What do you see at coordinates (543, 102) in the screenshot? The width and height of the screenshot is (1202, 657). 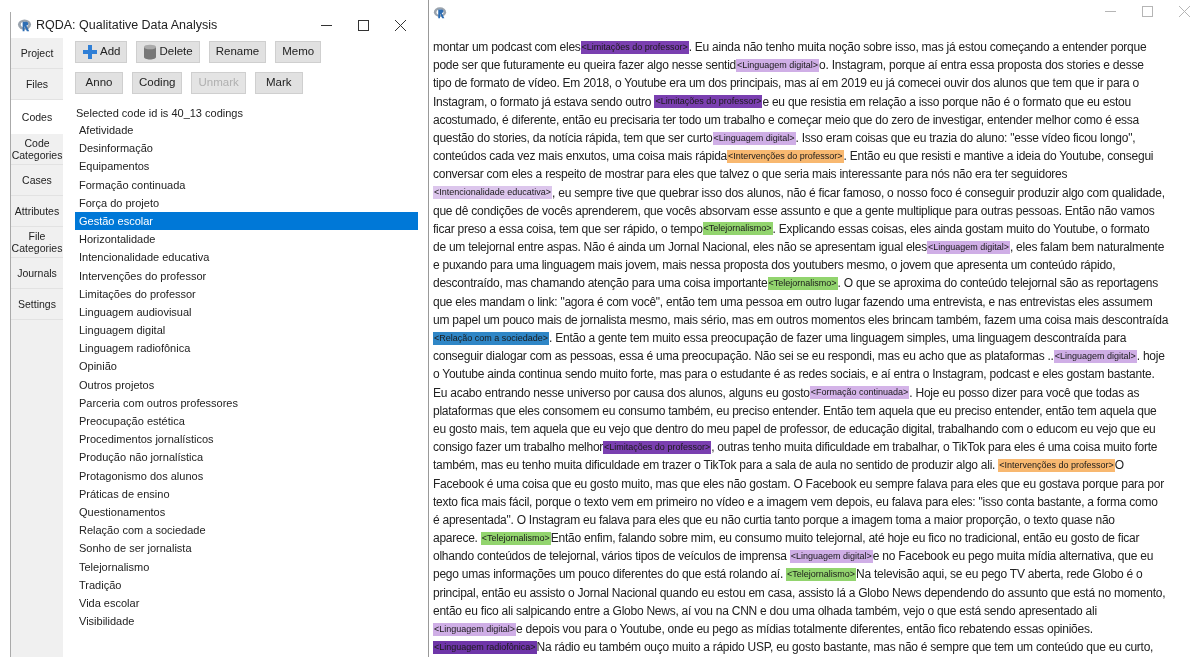 I see `transcript-text: Instagram, o formato já estava sendo outro` at bounding box center [543, 102].